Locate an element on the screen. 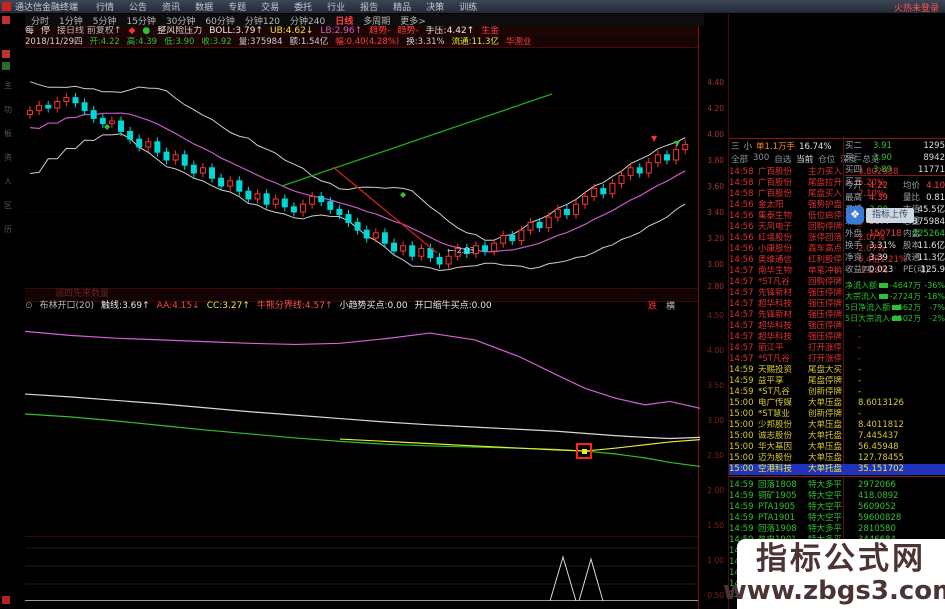 The width and height of the screenshot is (945, 609). message-row: 15:00 电广传媒 大单压盘 8.6013126 is located at coordinates (837, 403).